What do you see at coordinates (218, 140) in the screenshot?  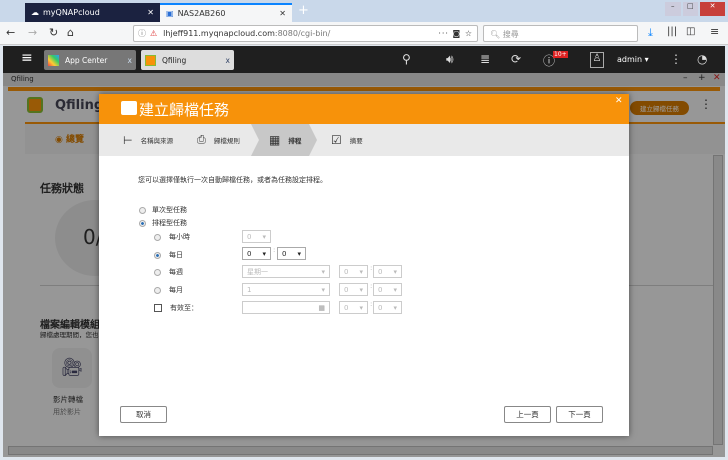 I see `step-rules: ⎙ 歸檔規則` at bounding box center [218, 140].